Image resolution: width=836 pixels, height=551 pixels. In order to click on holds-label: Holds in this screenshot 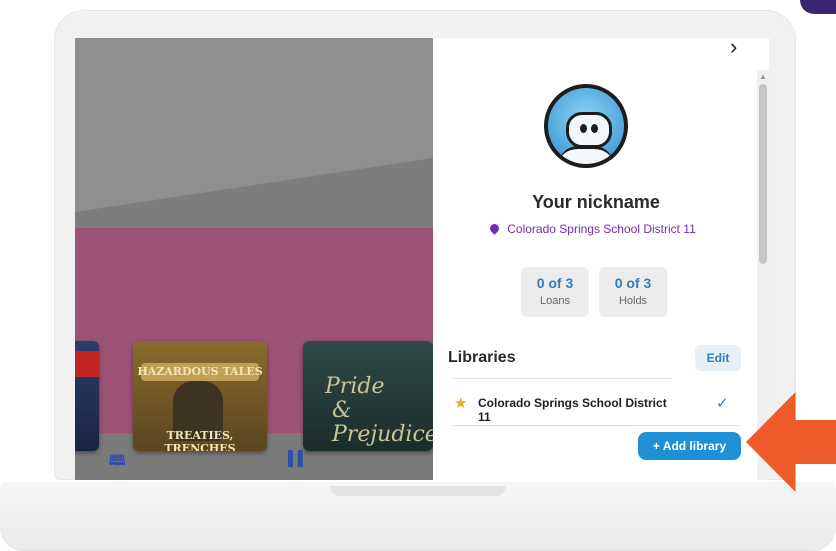, I will do `click(633, 301)`.